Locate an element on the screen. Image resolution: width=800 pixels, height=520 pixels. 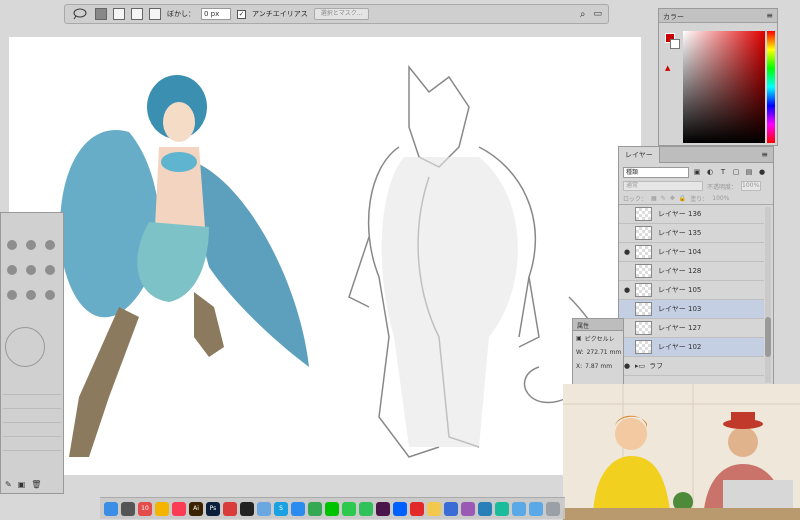
antialias-checkbox: ✓ is located at coordinates (241, 14).